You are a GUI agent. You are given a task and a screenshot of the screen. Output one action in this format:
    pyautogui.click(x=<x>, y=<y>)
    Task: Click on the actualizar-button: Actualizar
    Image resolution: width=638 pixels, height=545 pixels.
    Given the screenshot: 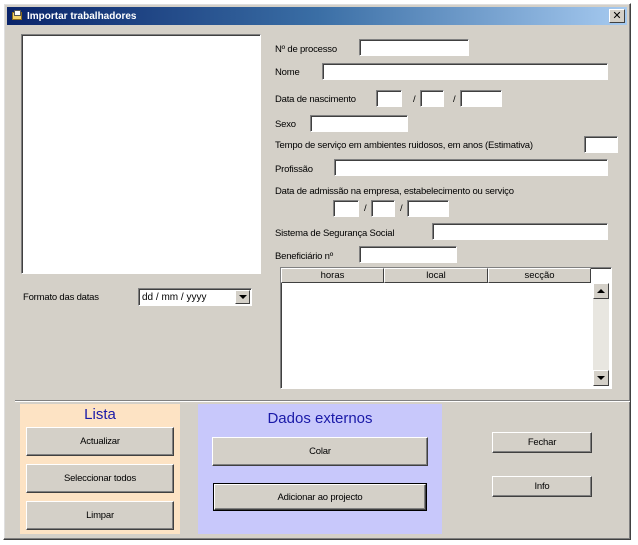 What is the action you would take?
    pyautogui.click(x=100, y=441)
    